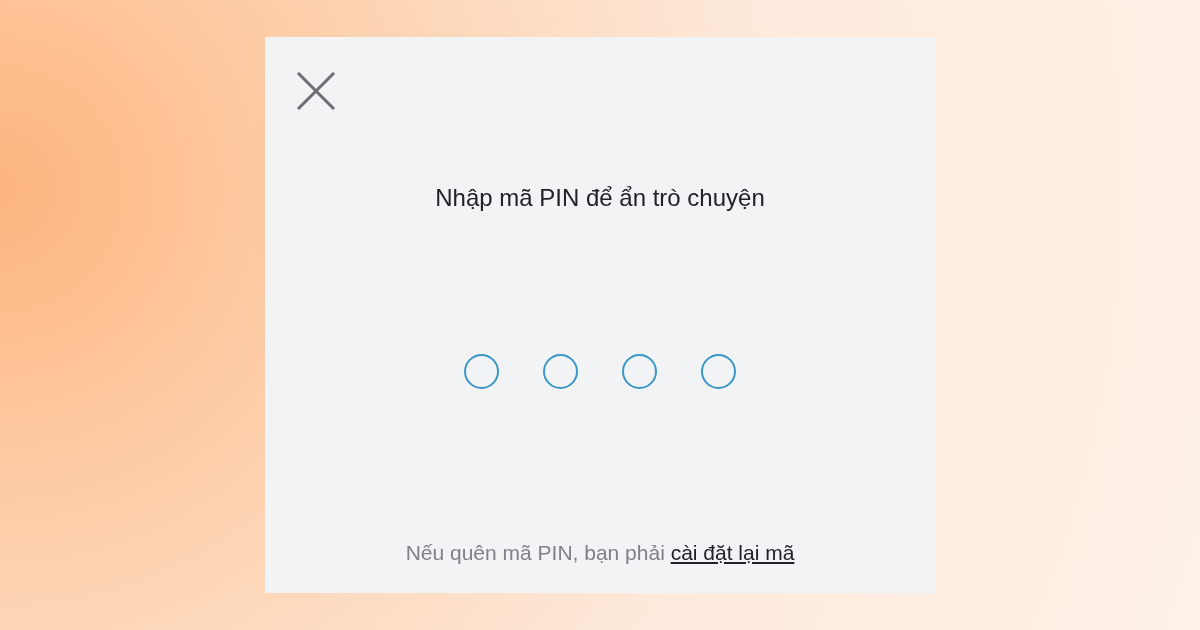 The image size is (1200, 630). I want to click on dialog-title: Nhập mã PIN để ẩn trò chuyện, so click(600, 198).